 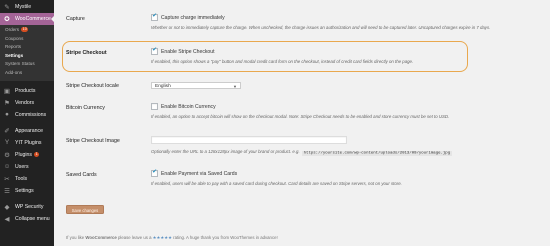 I want to click on submenu-item-system-status: System Status, so click(x=27, y=64).